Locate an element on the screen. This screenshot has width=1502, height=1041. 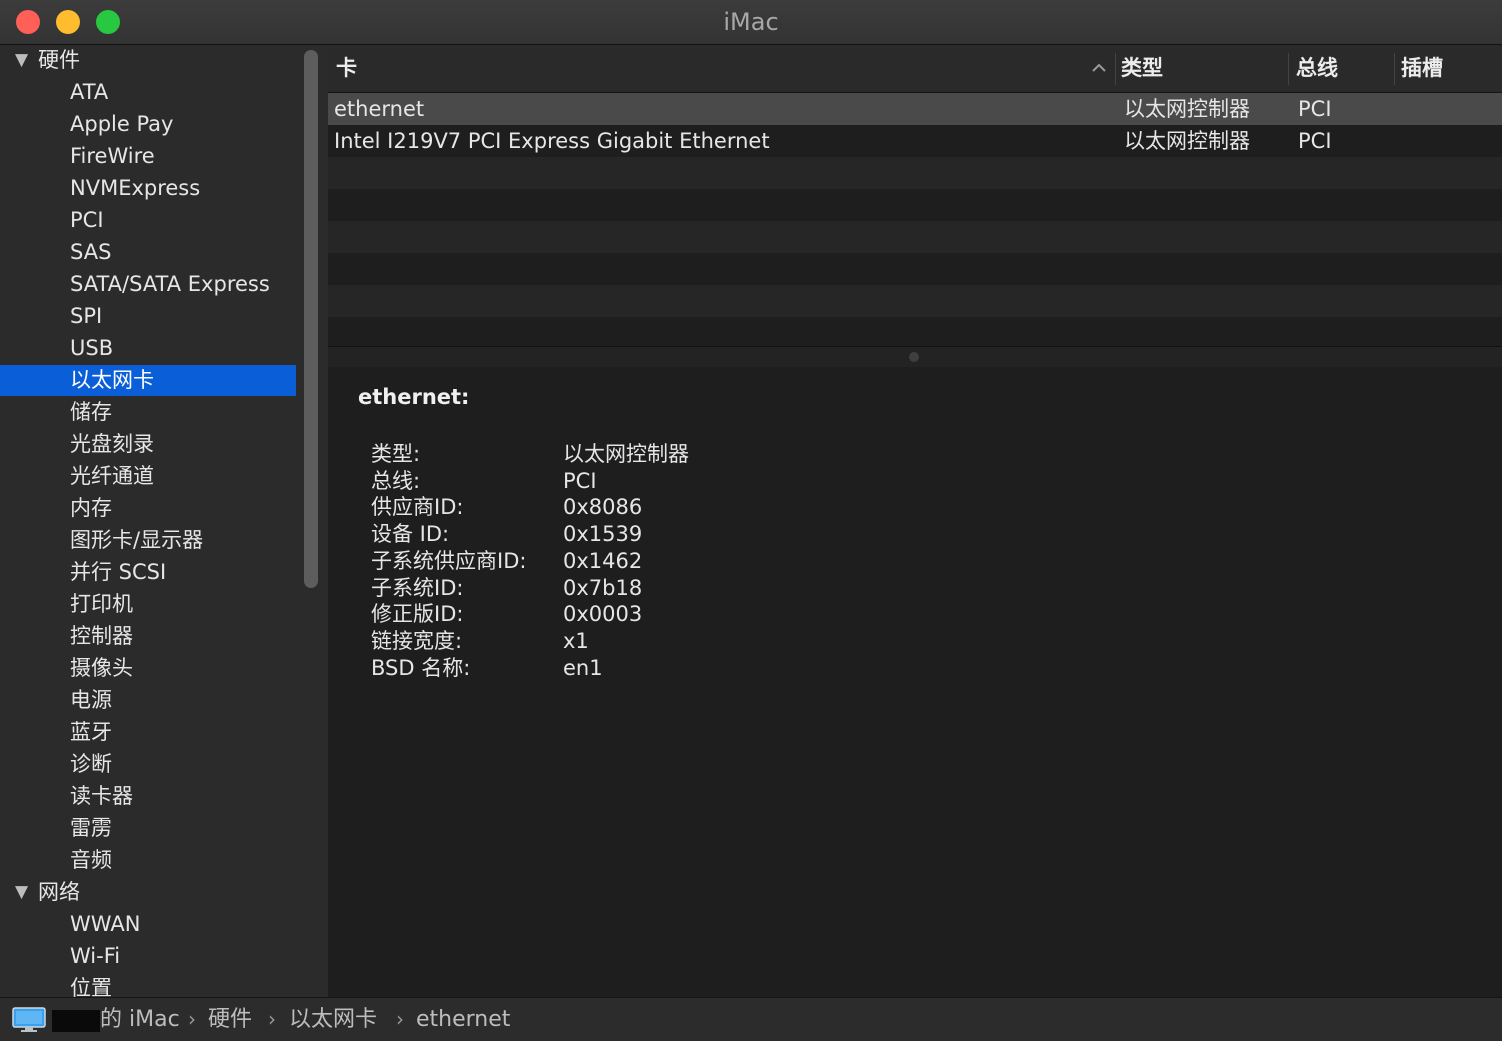
sidebar-section-1: ▼ 网络 is located at coordinates (148, 892).